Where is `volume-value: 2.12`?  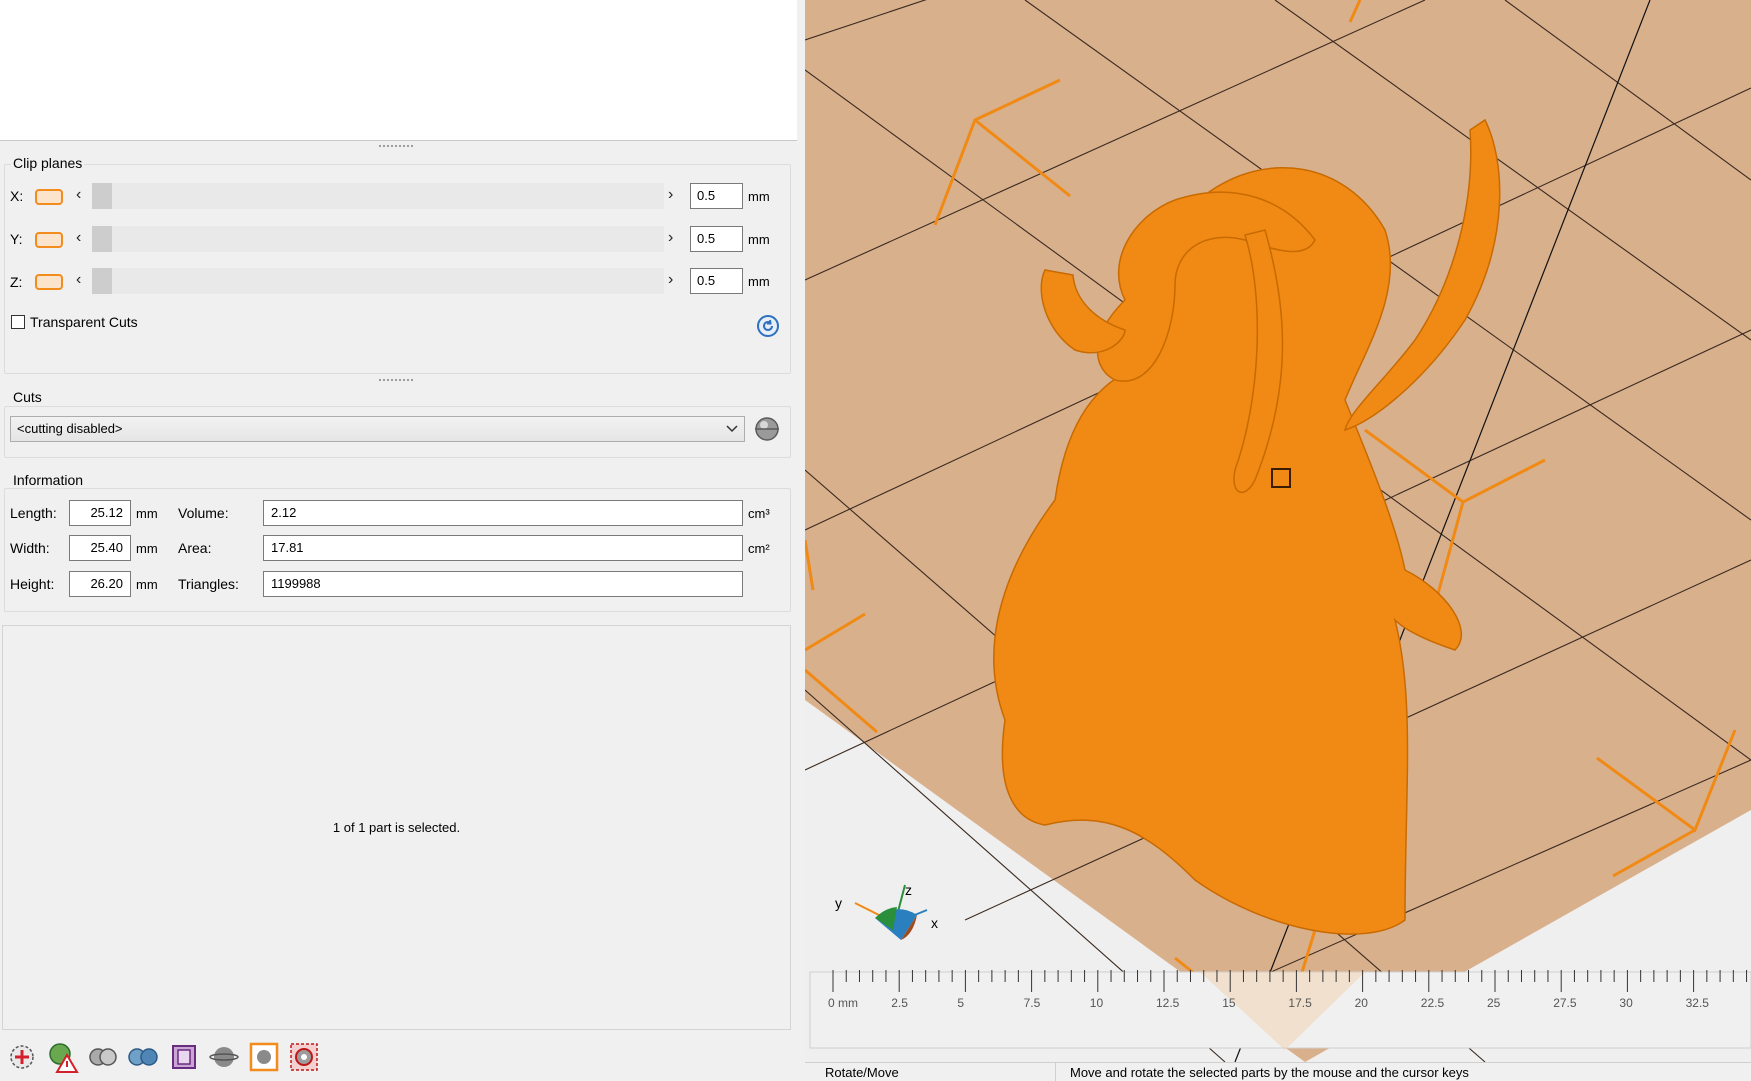 volume-value: 2.12 is located at coordinates (503, 513).